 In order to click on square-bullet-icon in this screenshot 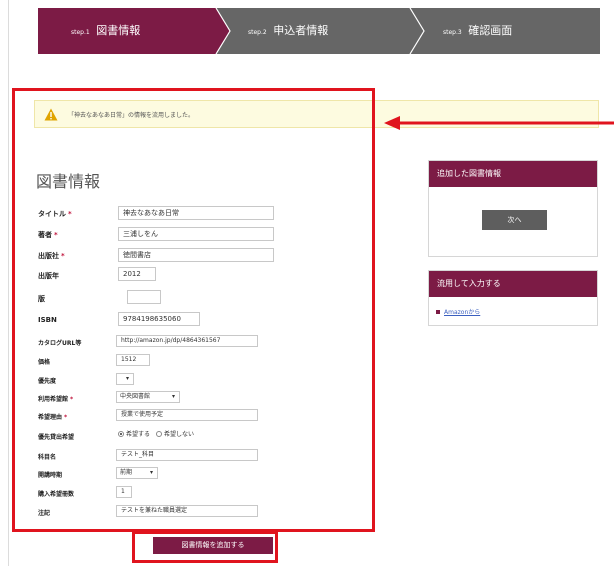, I will do `click(438, 311)`.